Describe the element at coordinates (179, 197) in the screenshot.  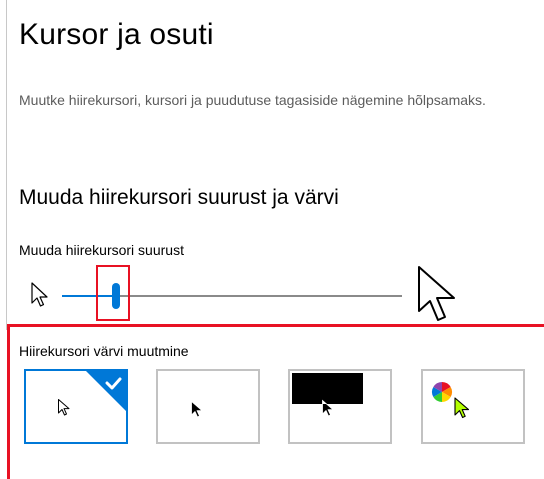
I see `section-title-pointer: Muuda hiirekursori suurust ja värvi` at that location.